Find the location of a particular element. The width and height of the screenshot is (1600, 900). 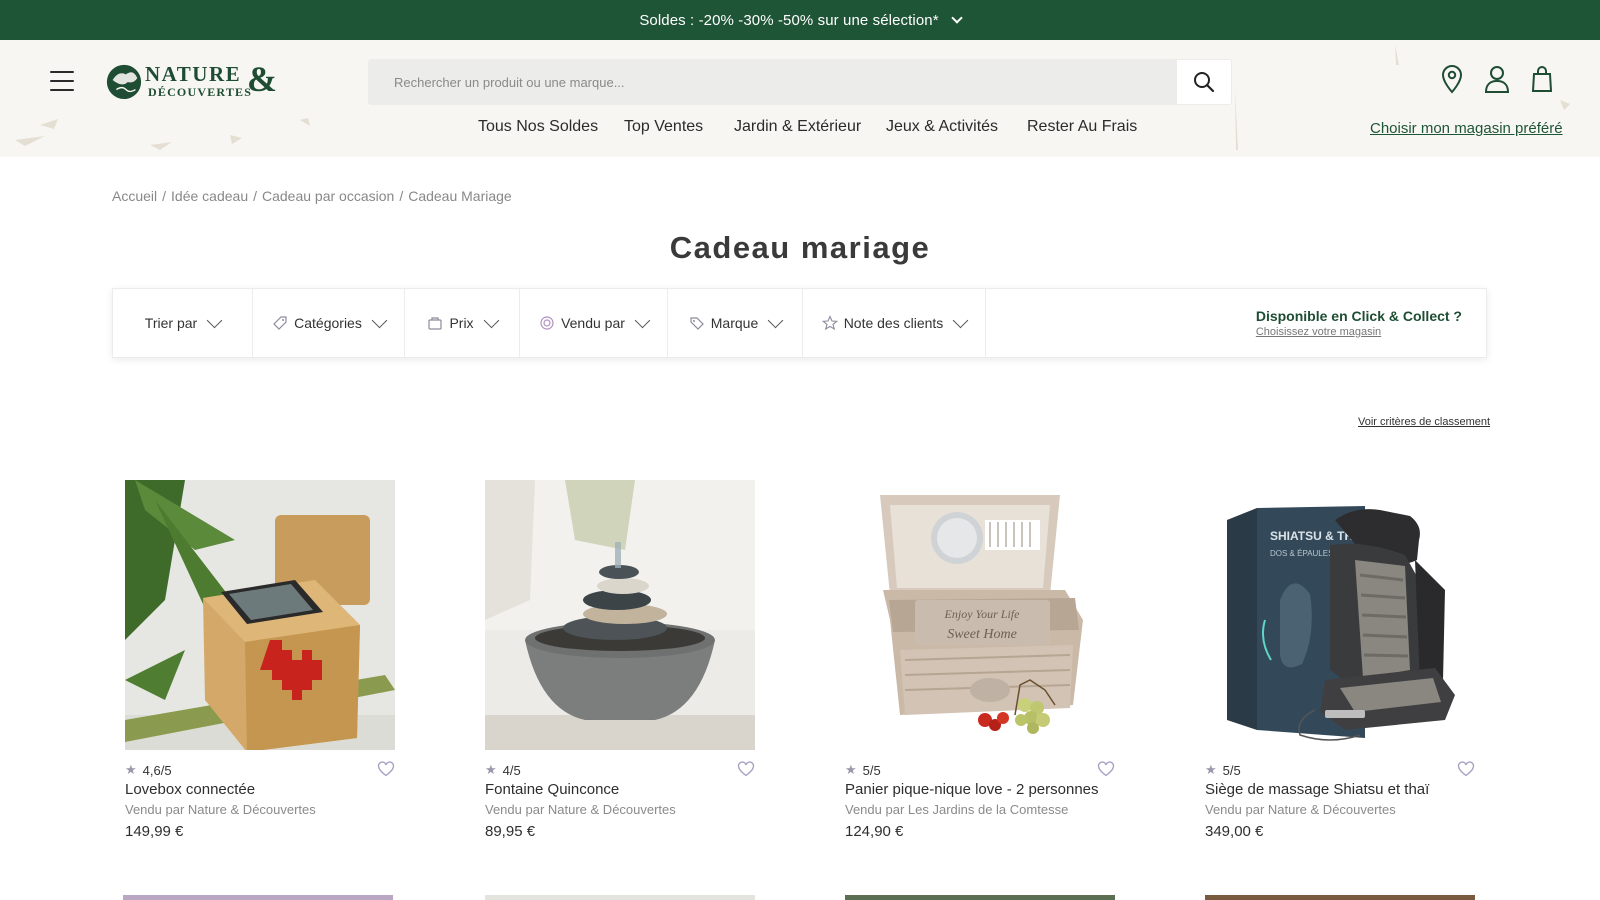

nav-item-top-ventes: Top Ventes is located at coordinates (663, 127).